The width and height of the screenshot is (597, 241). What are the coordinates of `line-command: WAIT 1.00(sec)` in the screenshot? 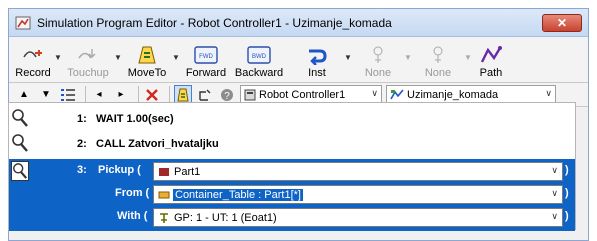 It's located at (135, 118).